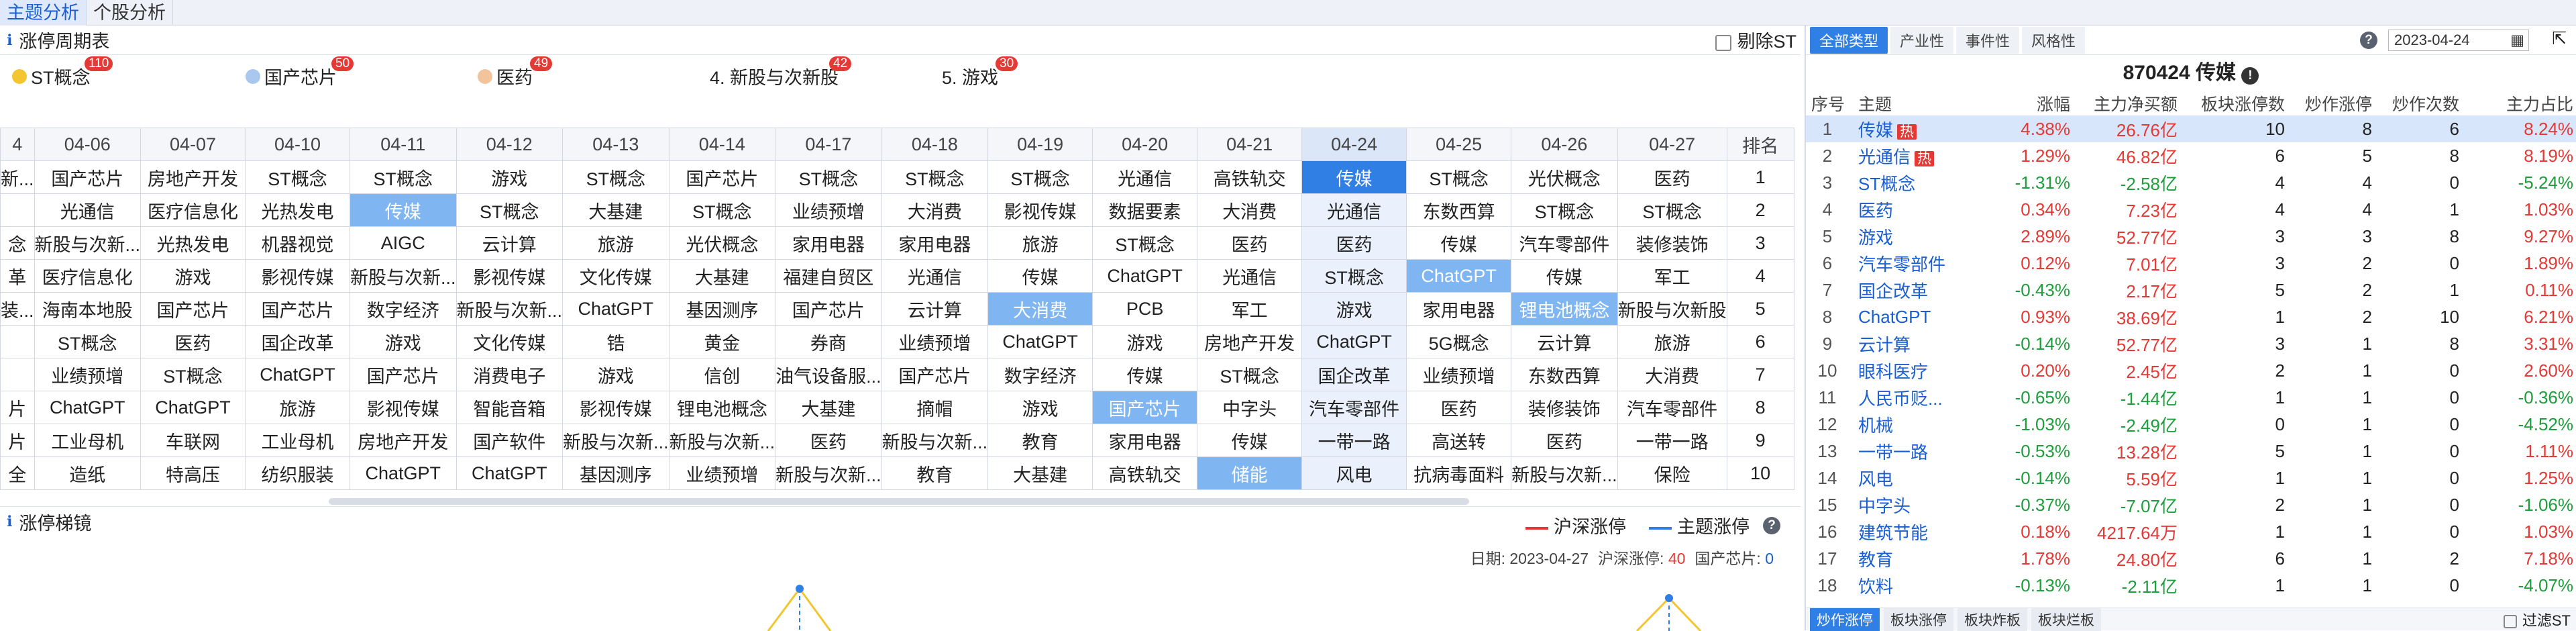 The height and width of the screenshot is (631, 2576). What do you see at coordinates (1926, 103) in the screenshot?
I see `column-header: 主题` at bounding box center [1926, 103].